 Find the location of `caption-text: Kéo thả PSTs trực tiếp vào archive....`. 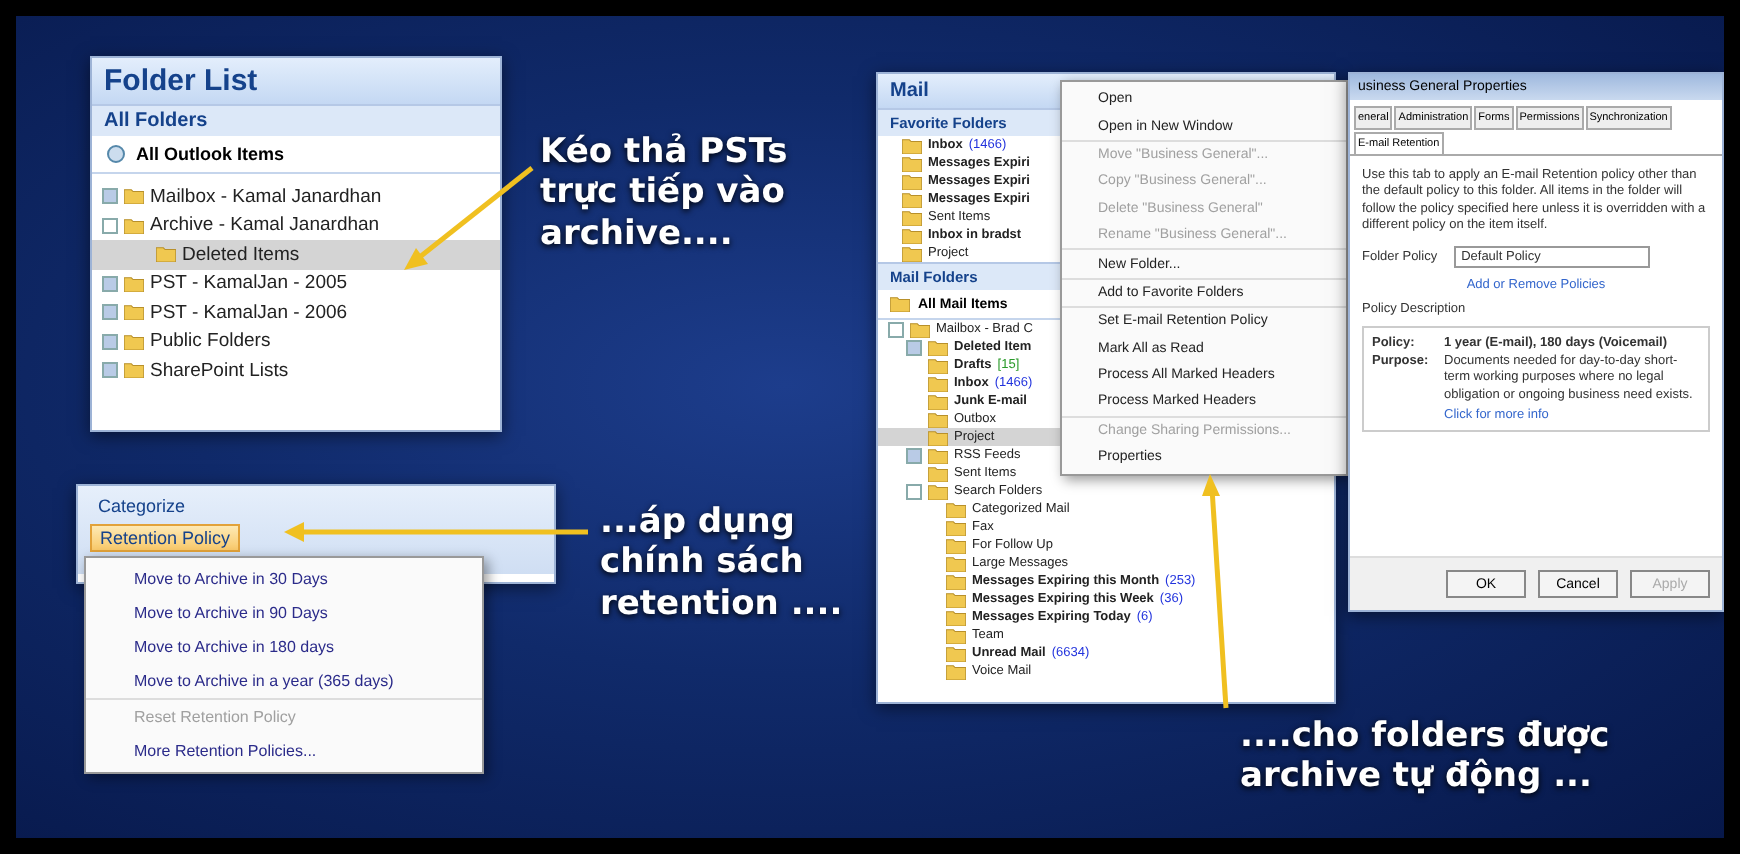

caption-text: Kéo thả PSTs trực tiếp vào archive.... is located at coordinates (665, 193).